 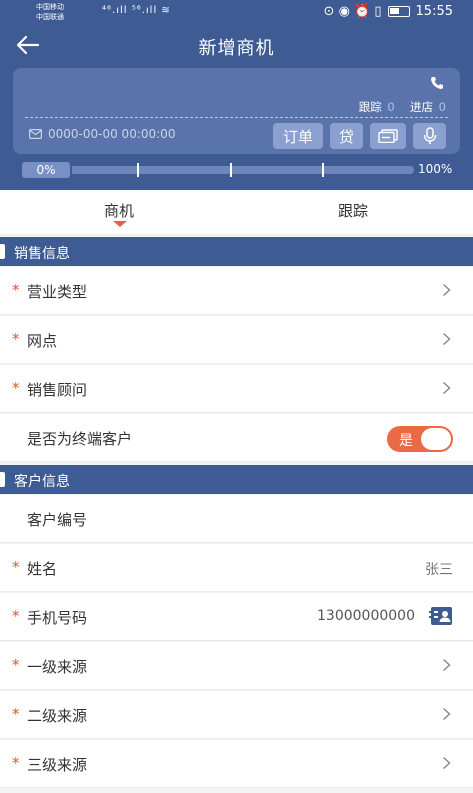 I want to click on loan-button: 贷, so click(x=346, y=136).